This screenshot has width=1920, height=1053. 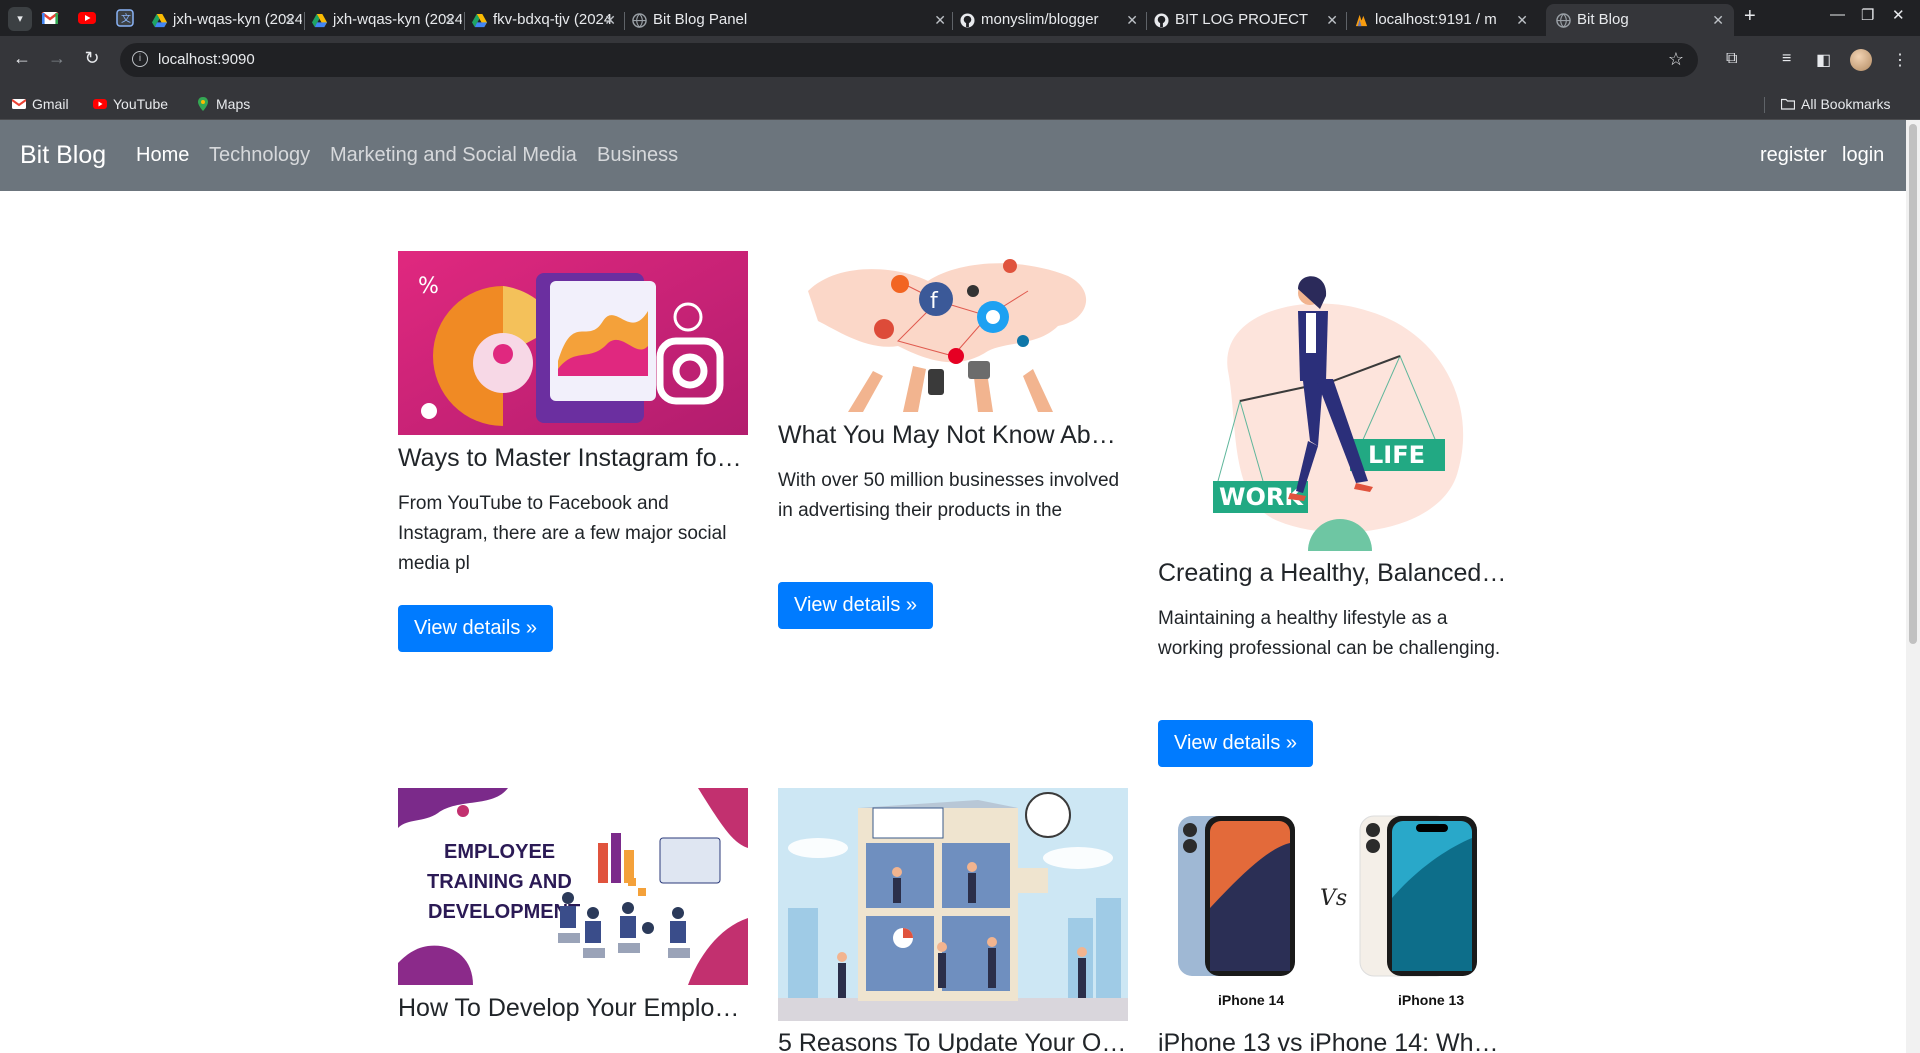 I want to click on iphone-comparison-image: Vs iPhone 14 iPhone 13, so click(x=1333, y=904).